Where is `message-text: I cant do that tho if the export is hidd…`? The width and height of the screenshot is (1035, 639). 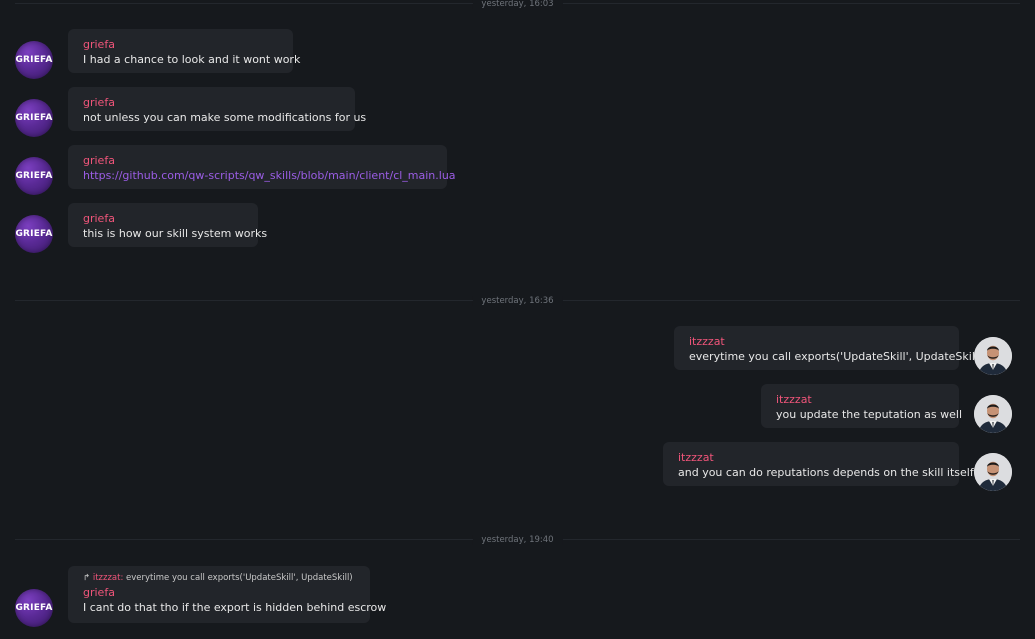
message-text: I cant do that tho if the export is hidd… is located at coordinates (235, 607).